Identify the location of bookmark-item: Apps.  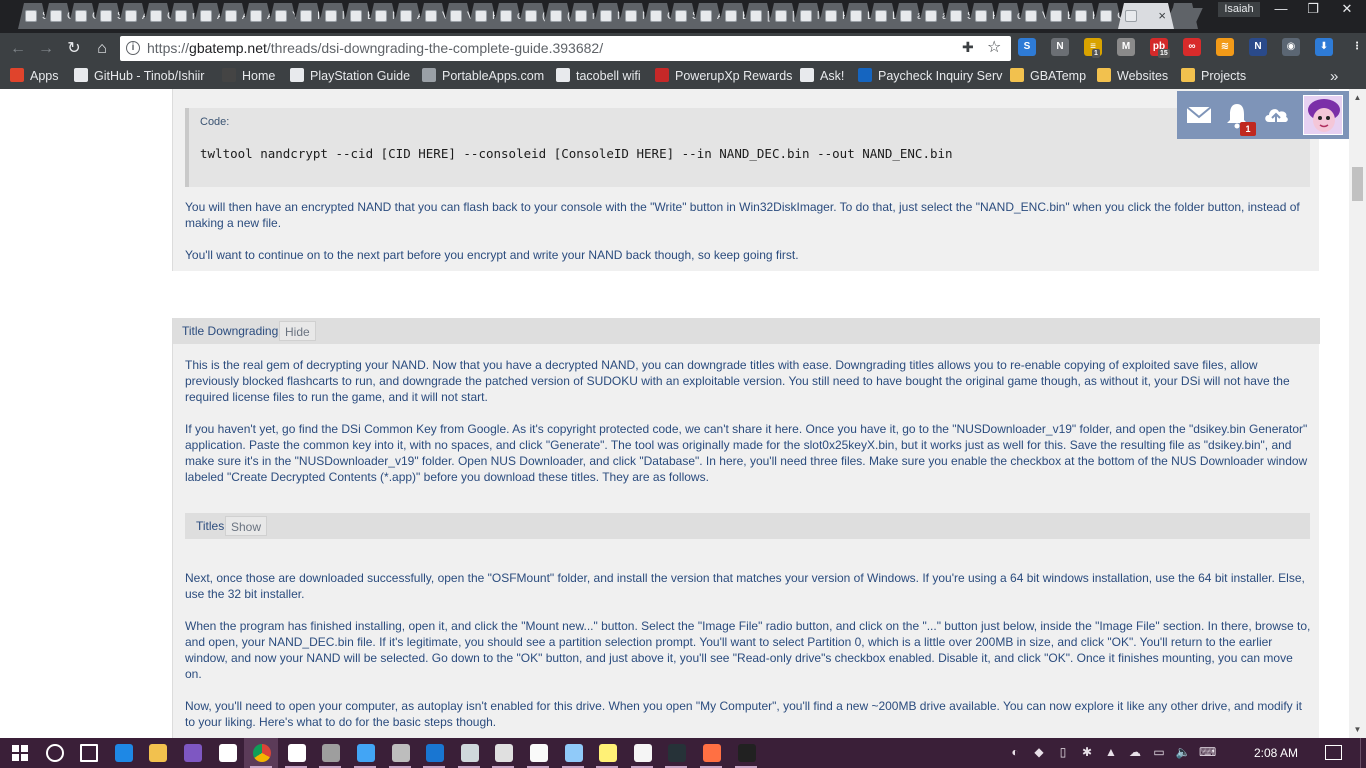
(34, 76).